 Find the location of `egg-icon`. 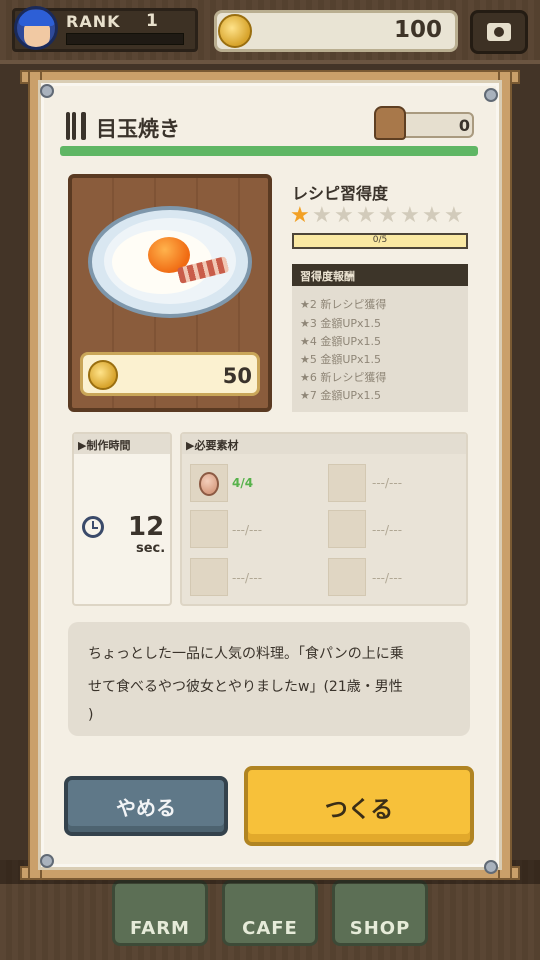

egg-icon is located at coordinates (209, 484).